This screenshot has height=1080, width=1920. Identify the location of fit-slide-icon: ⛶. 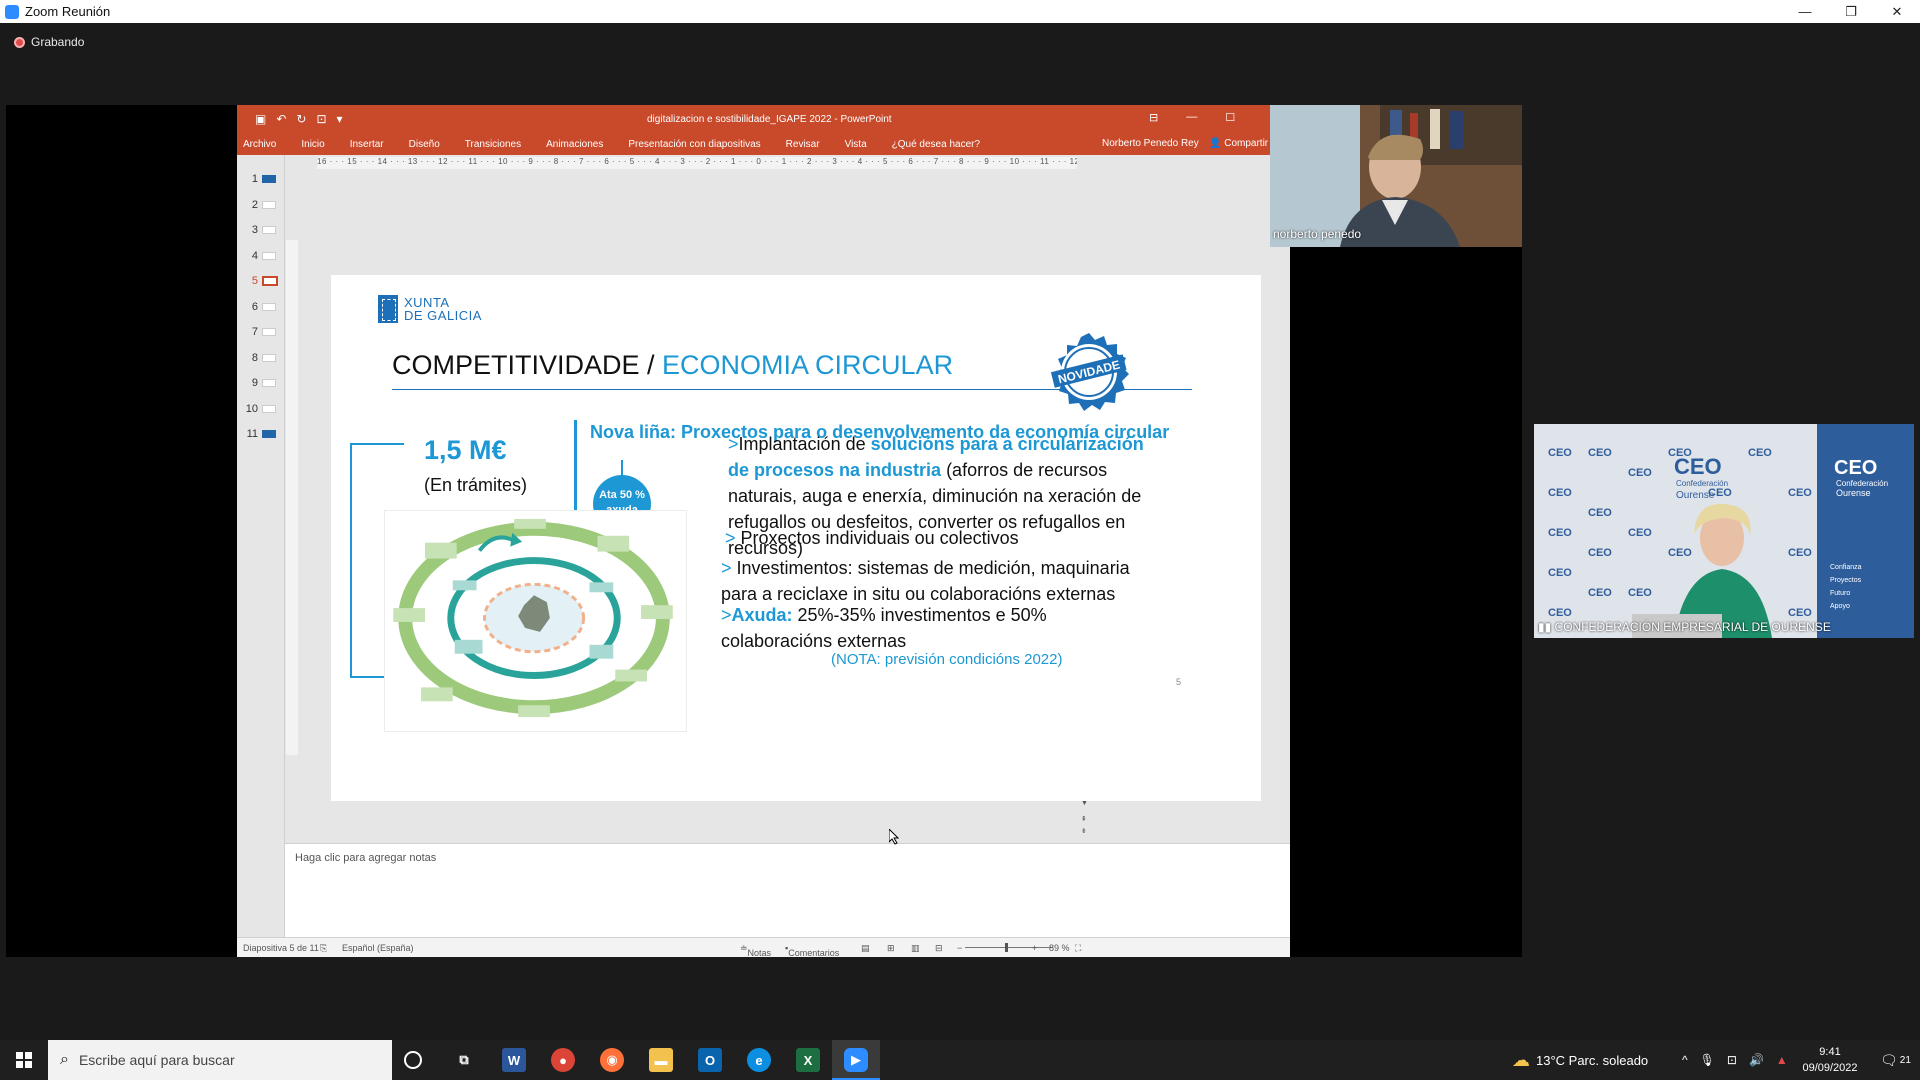
(1078, 948).